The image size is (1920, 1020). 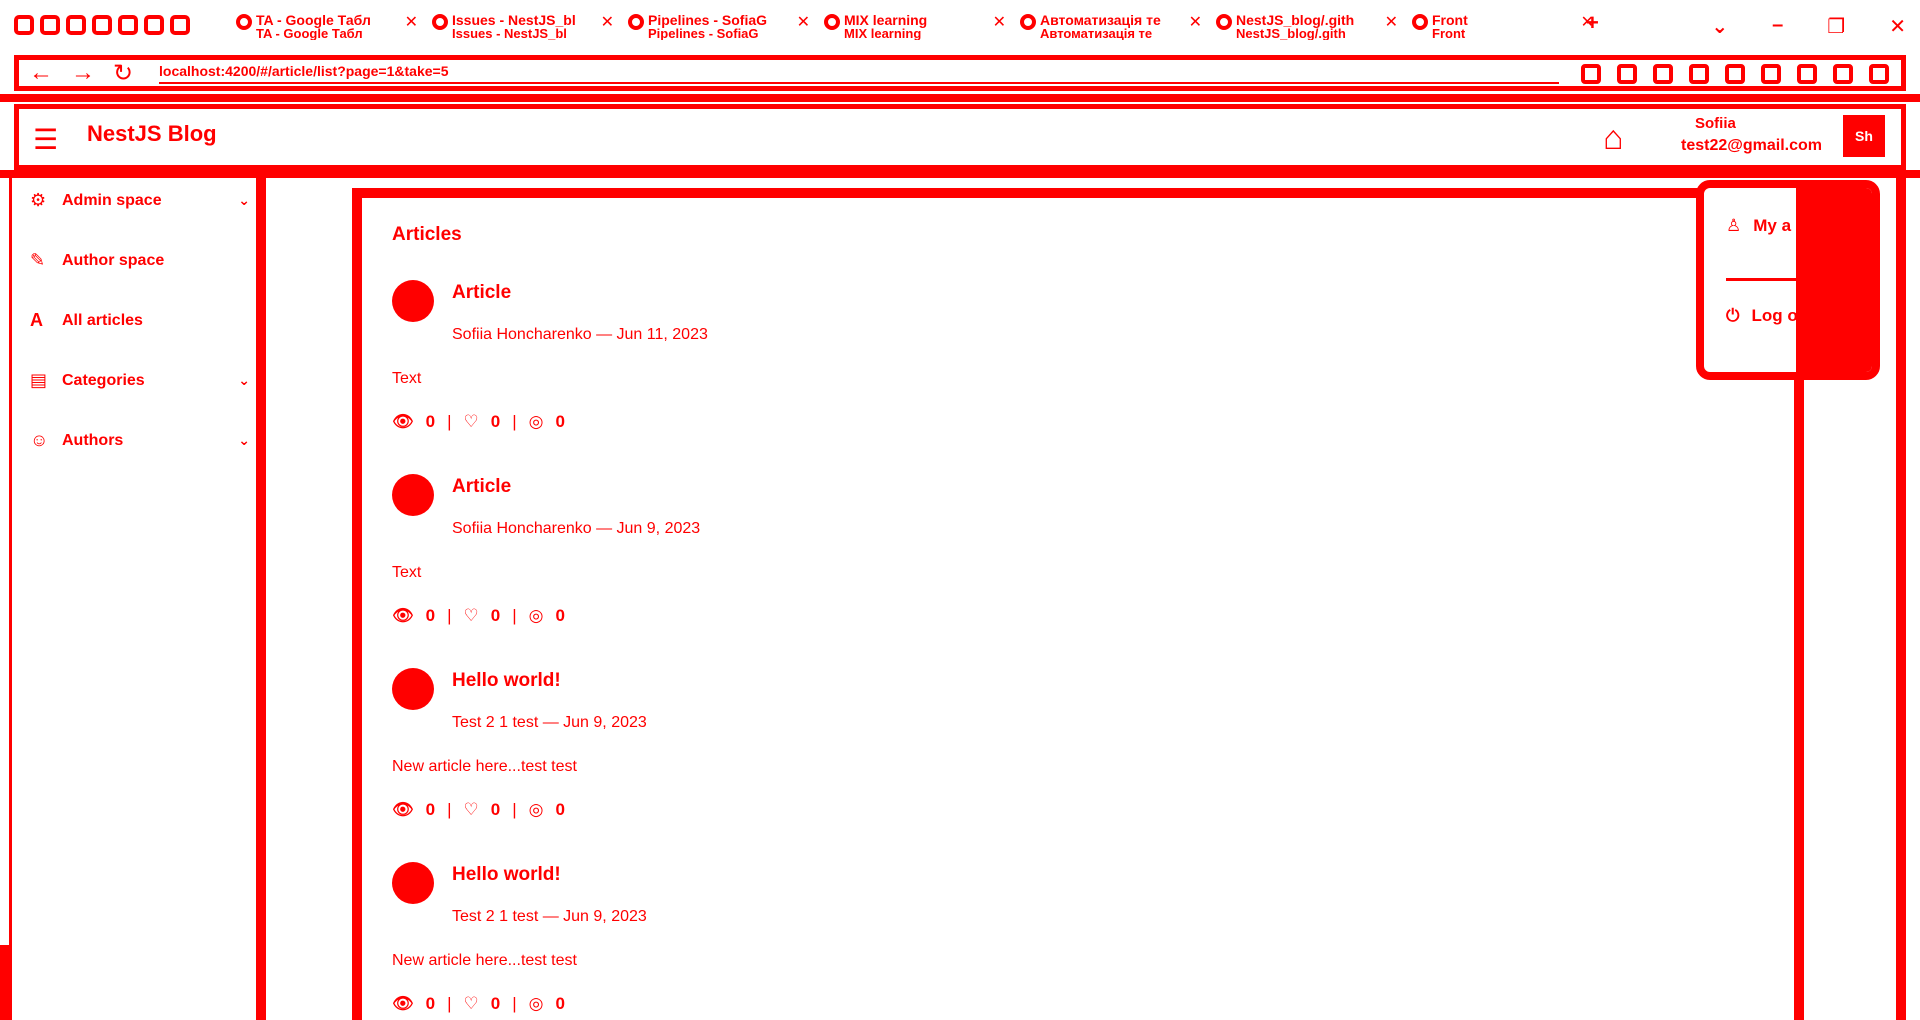 I want to click on extension-icon, so click(x=1735, y=74).